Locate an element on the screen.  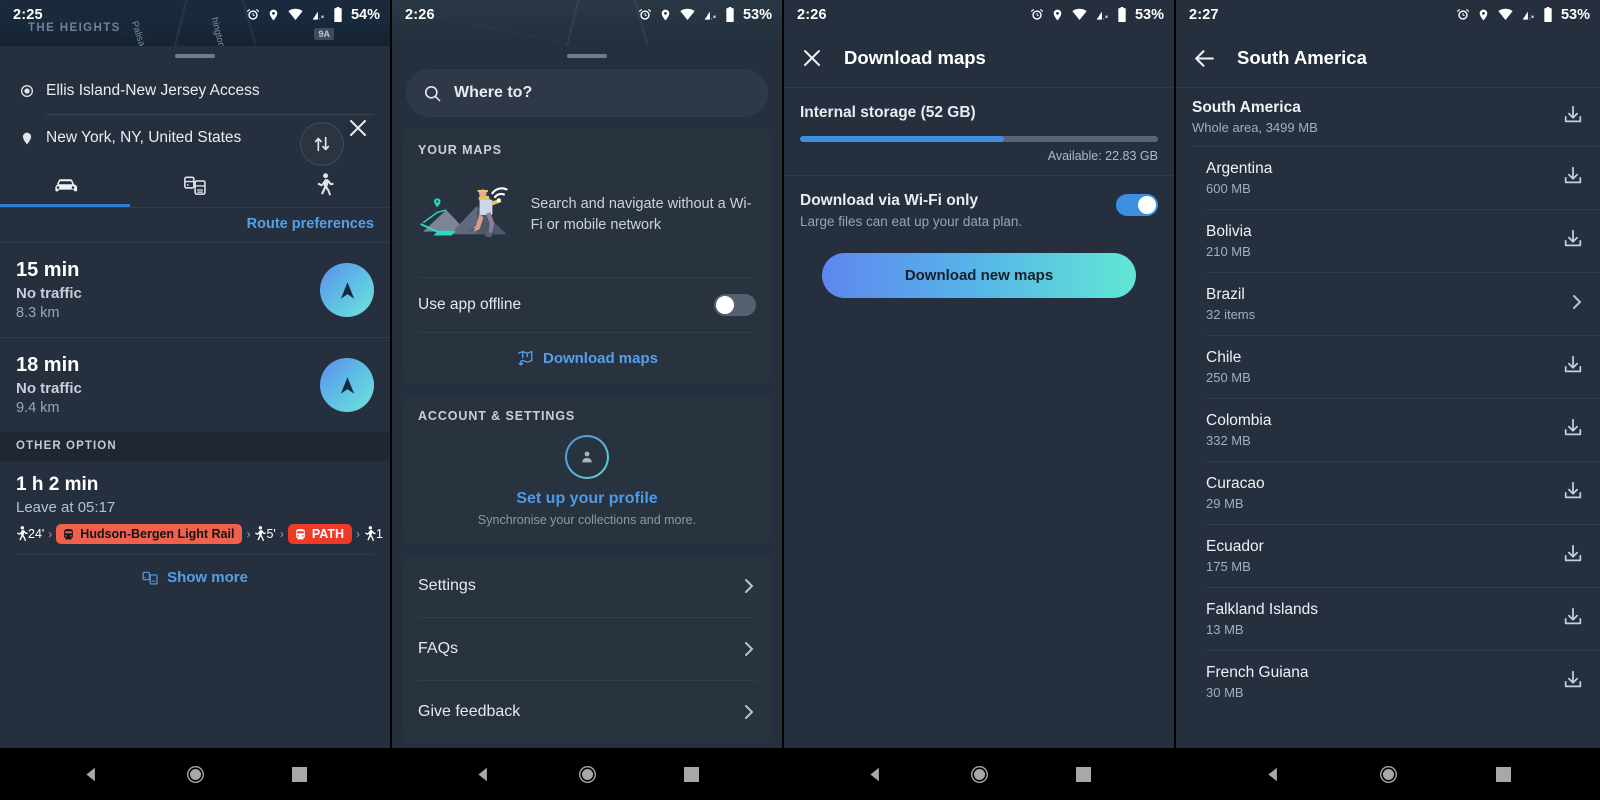
show-more-button: Show more is located at coordinates (195, 578).